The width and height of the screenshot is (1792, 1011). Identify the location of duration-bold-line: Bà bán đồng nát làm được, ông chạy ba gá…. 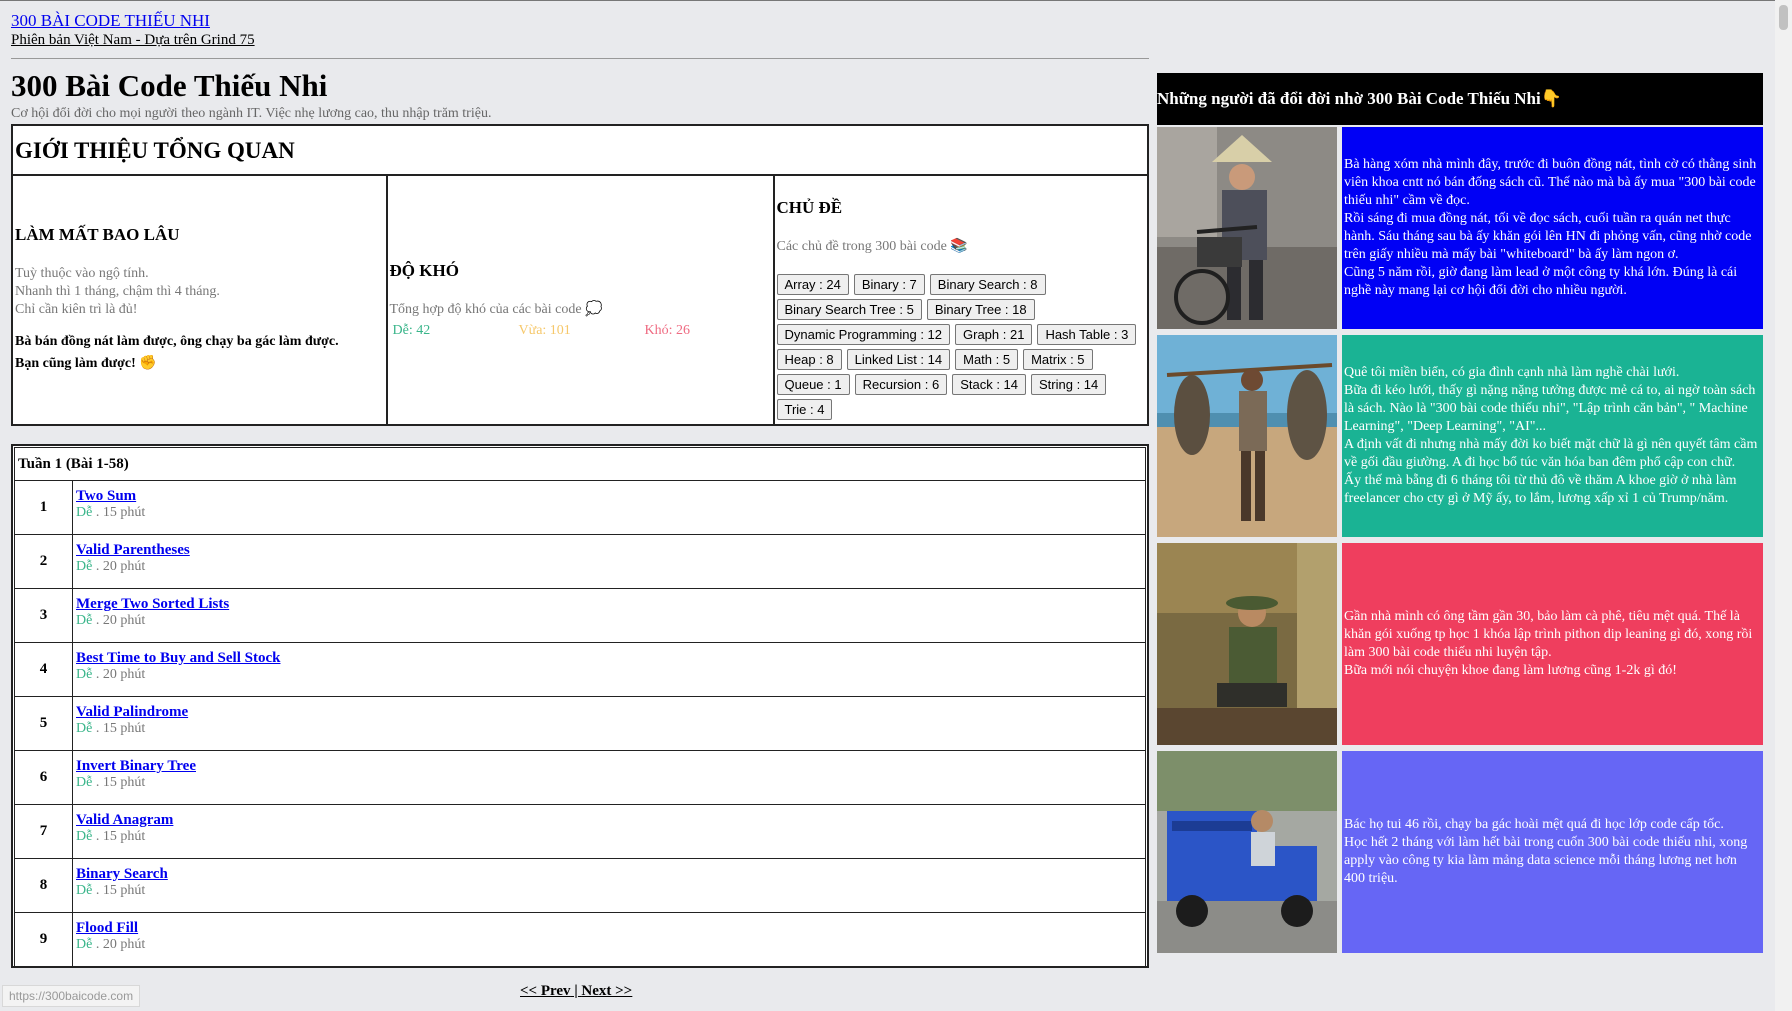
(177, 341).